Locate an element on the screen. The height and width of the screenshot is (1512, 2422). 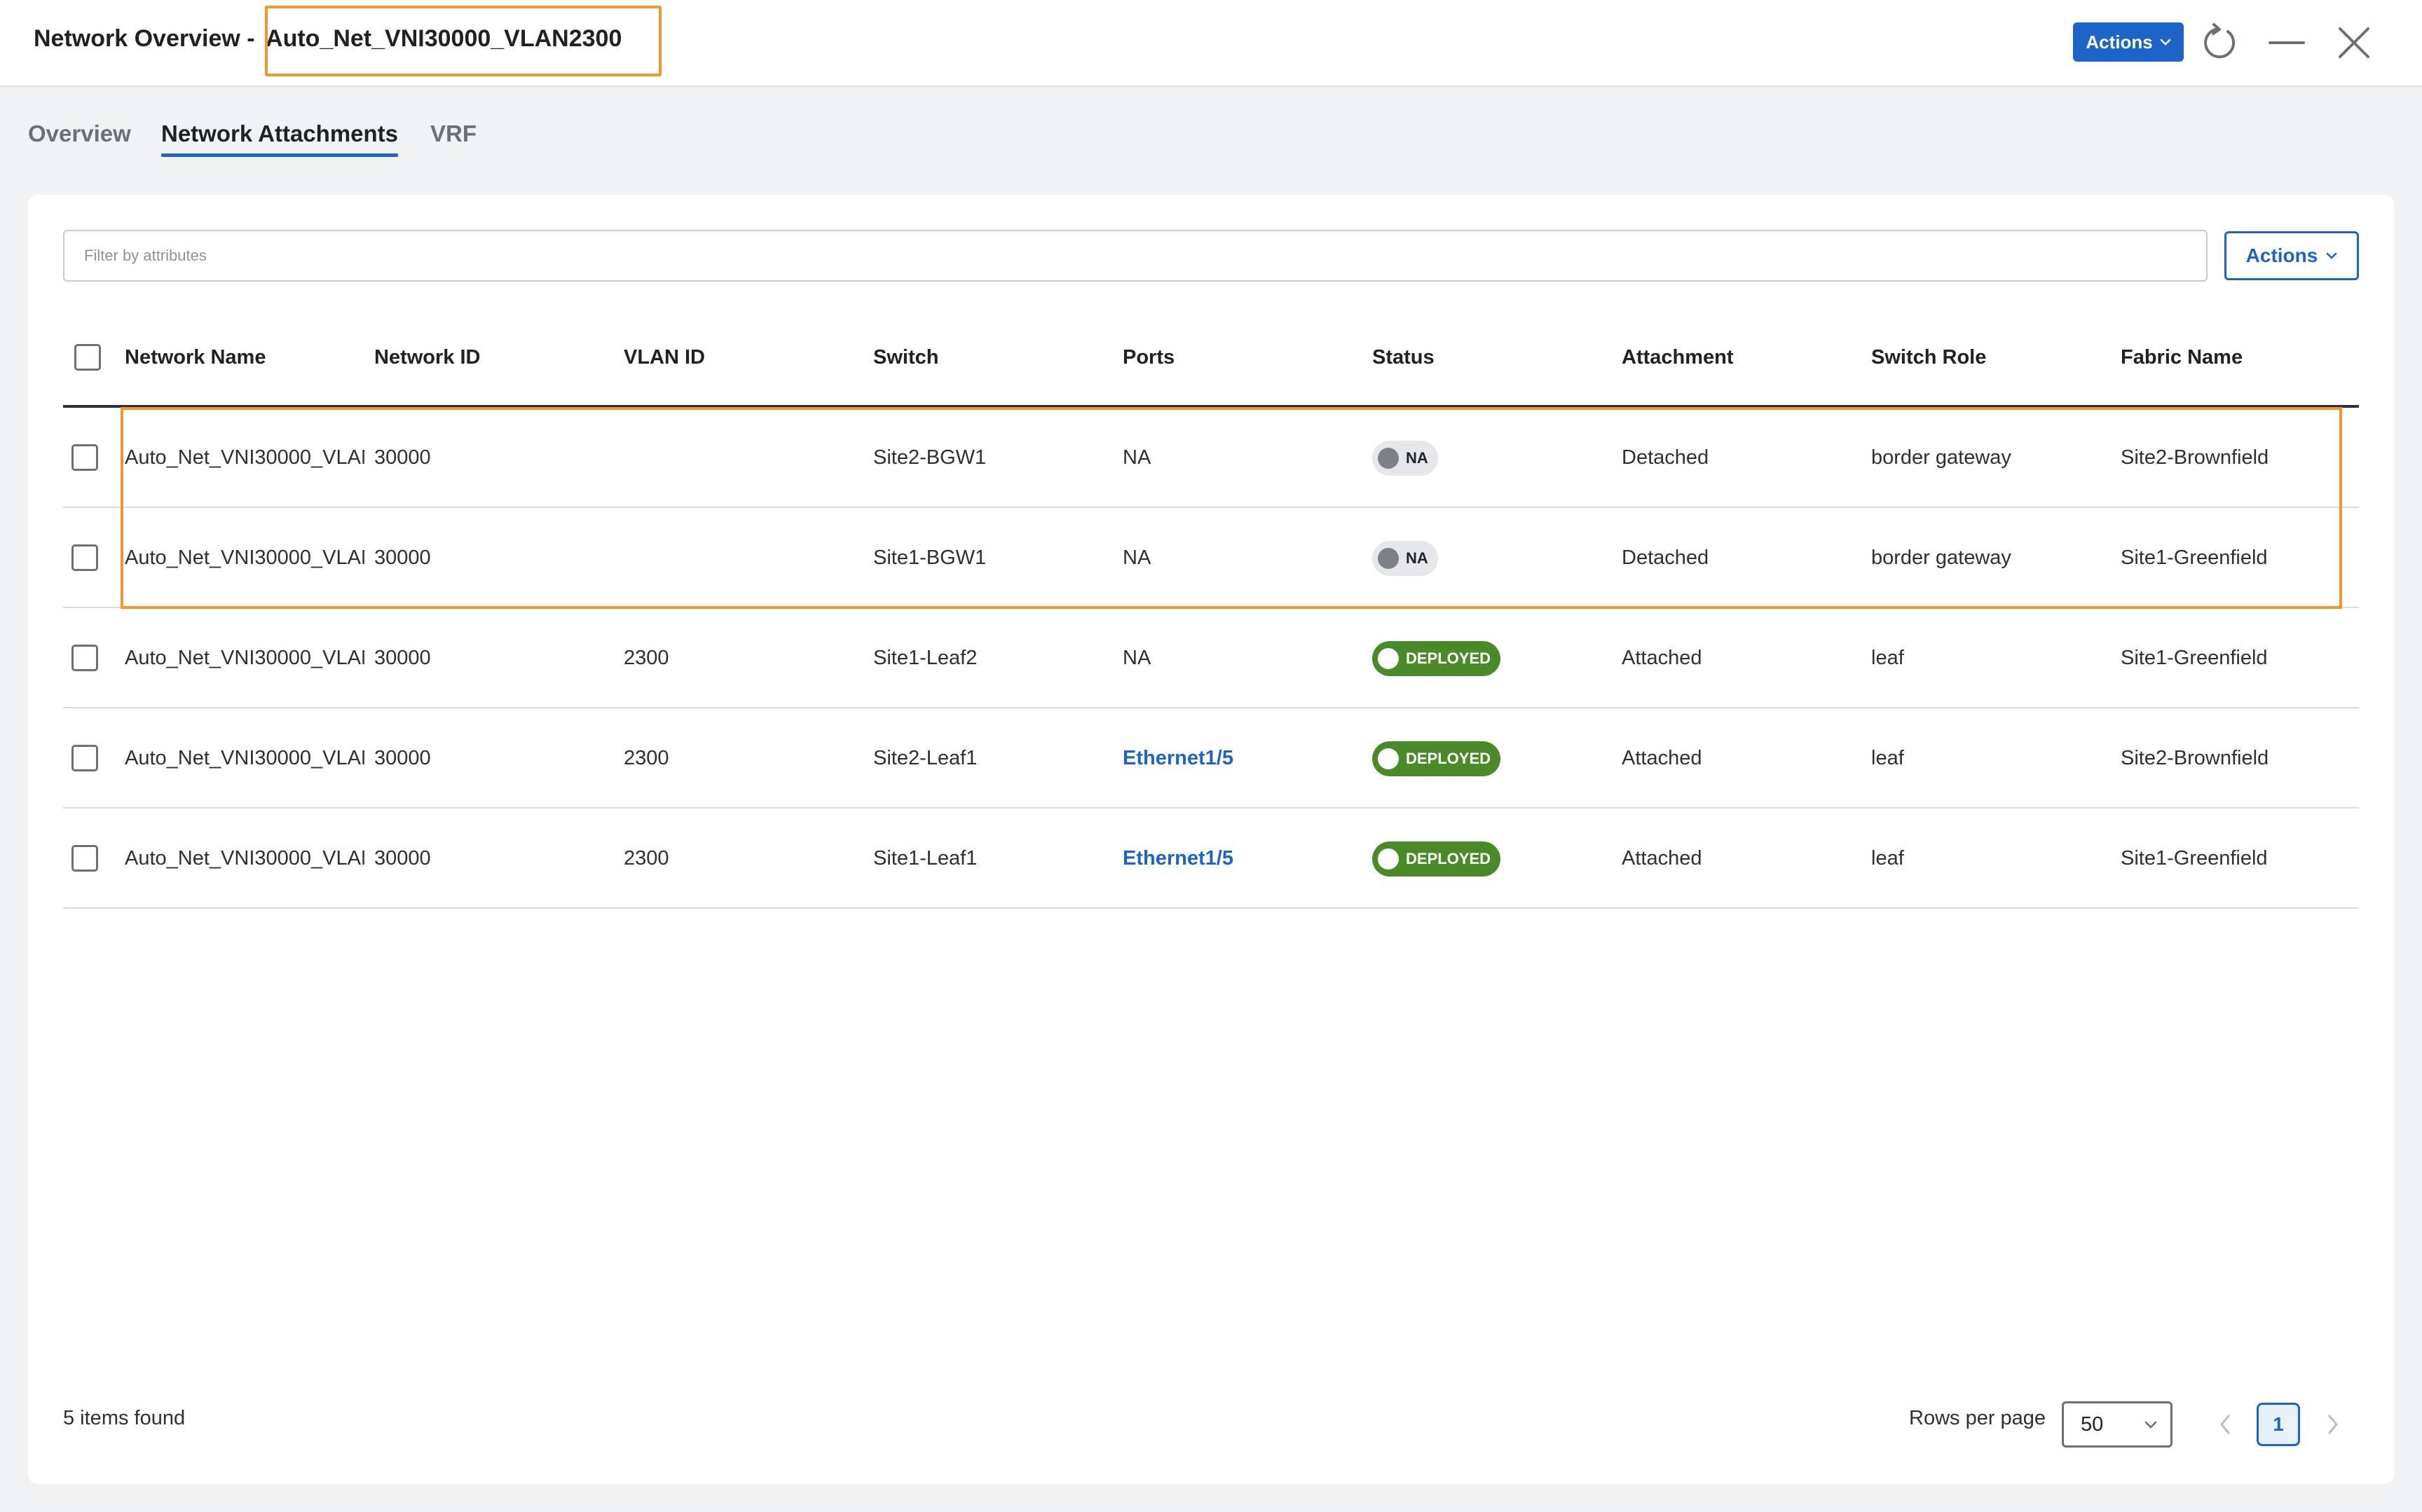
header-actions-button: Actions is located at coordinates (2128, 42).